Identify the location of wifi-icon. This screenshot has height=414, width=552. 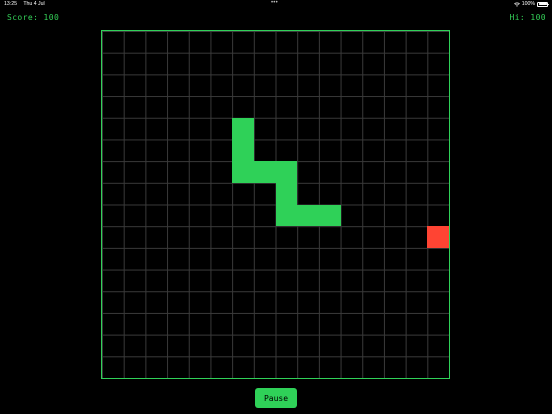
(516, 4).